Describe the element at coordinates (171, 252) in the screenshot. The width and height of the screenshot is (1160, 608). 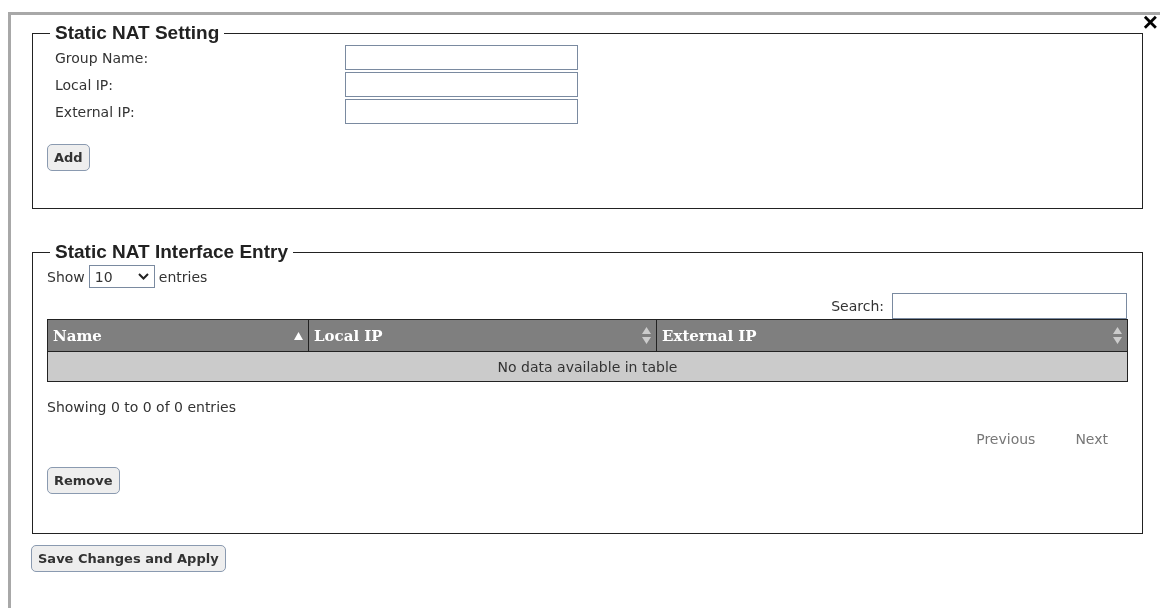
I see `panel-title: Static NAT Interface Entry` at that location.